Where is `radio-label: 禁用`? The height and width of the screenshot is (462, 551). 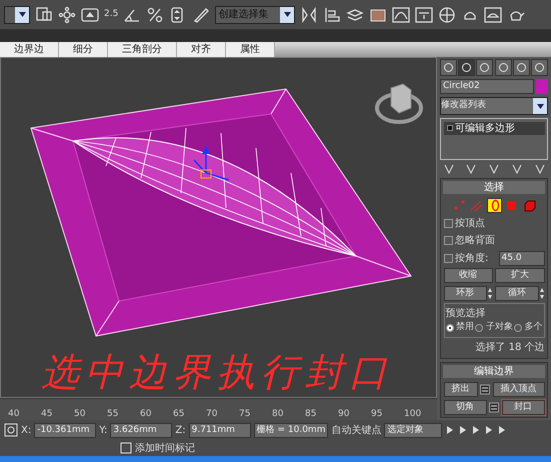
radio-label: 禁用 is located at coordinates (465, 327).